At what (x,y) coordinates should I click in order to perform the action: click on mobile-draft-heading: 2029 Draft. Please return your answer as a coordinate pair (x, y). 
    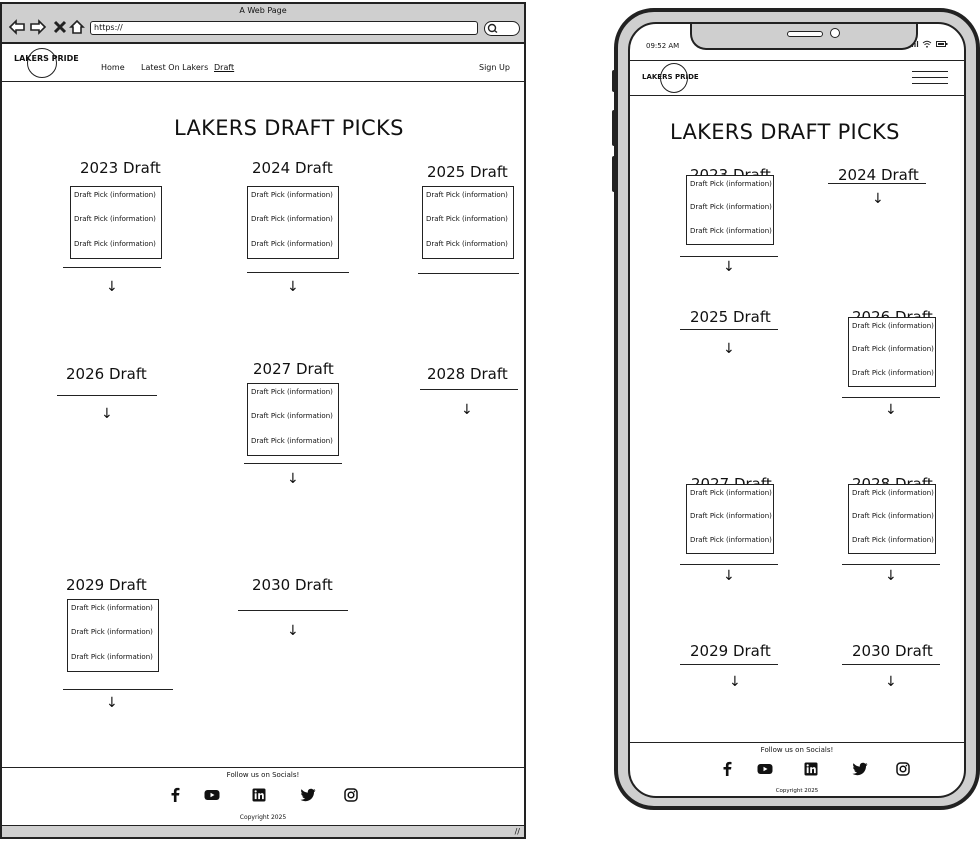
    Looking at the image, I should click on (730, 651).